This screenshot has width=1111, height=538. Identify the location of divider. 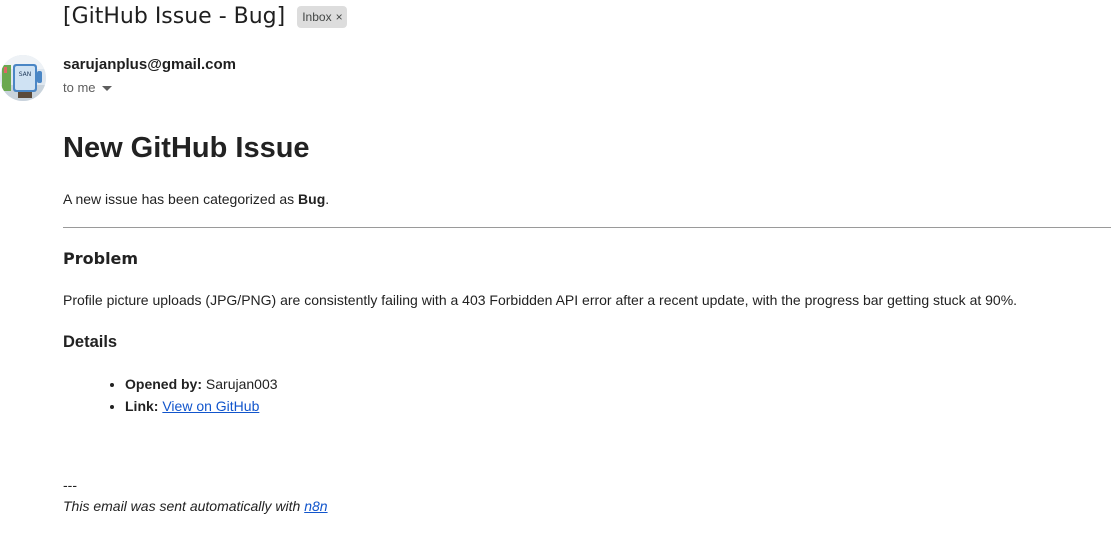
(587, 227).